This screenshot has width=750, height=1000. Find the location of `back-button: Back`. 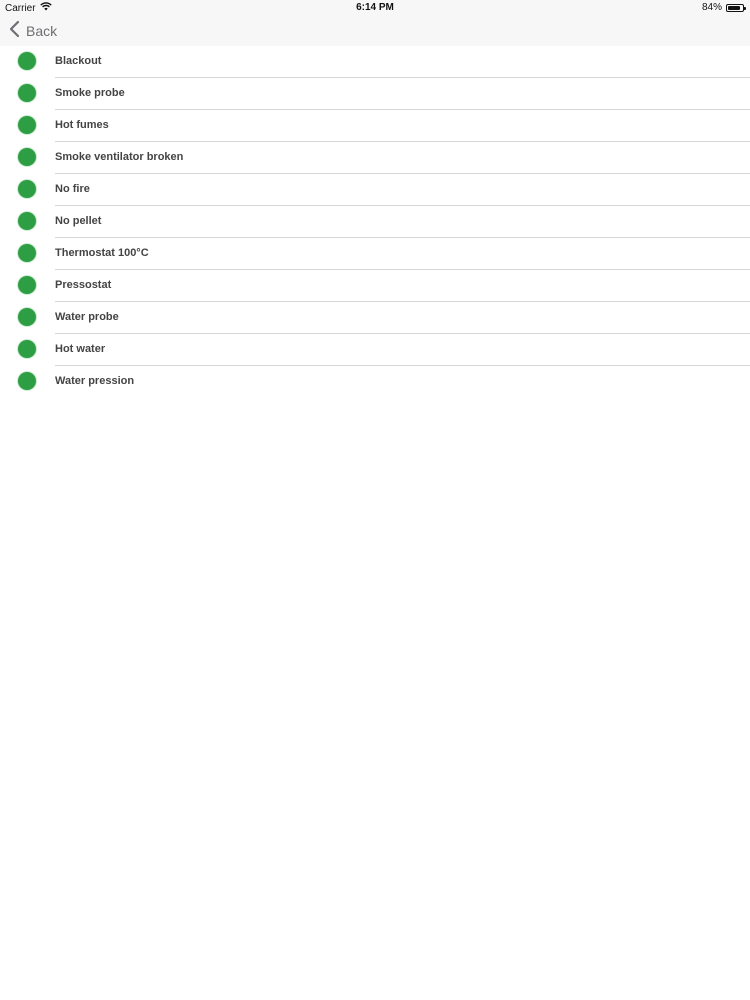

back-button: Back is located at coordinates (32, 30).